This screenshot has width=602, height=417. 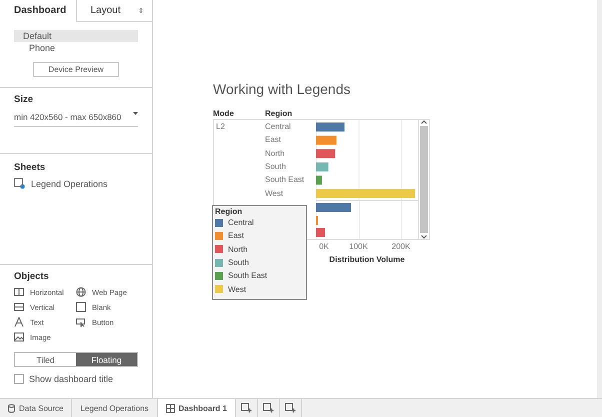 What do you see at coordinates (223, 113) in the screenshot?
I see `column-header: Mode` at bounding box center [223, 113].